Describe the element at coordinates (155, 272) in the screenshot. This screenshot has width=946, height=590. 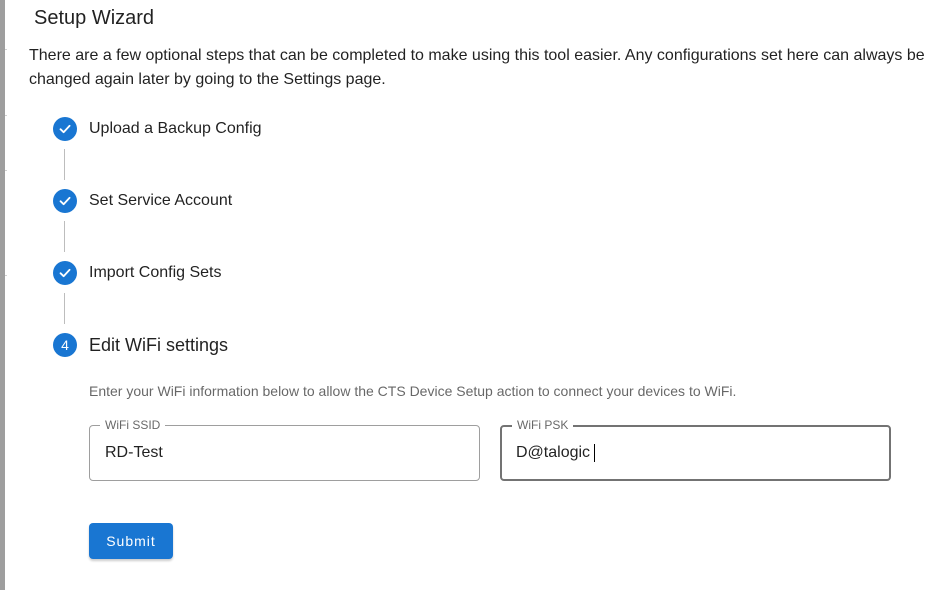
I see `step-label: Import Config Sets` at that location.